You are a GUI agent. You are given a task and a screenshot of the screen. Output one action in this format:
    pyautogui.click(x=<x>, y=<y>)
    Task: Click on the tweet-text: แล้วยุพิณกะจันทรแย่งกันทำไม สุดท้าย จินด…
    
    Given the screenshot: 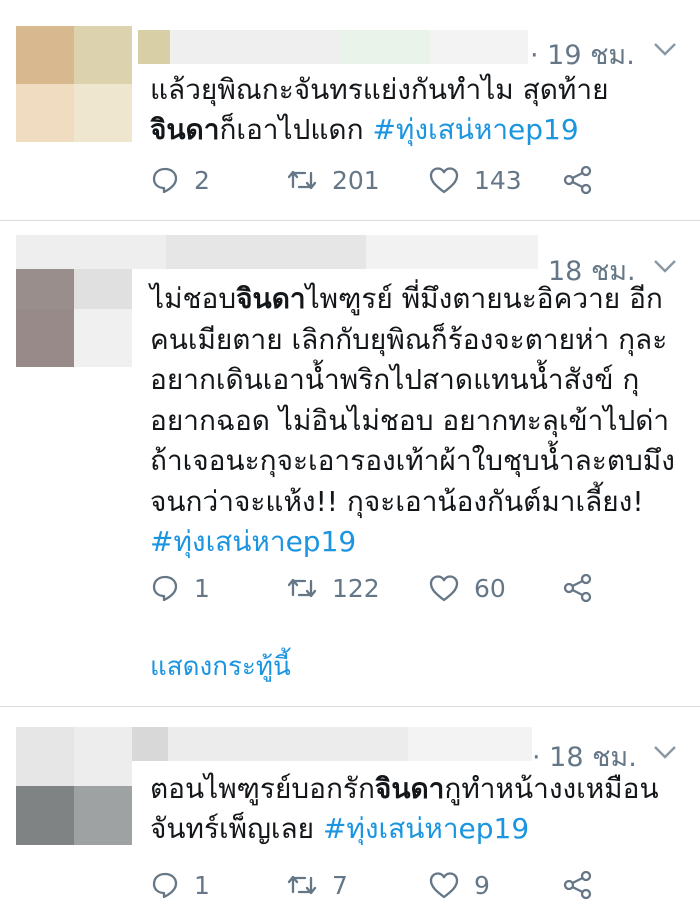 What is the action you would take?
    pyautogui.click(x=379, y=109)
    